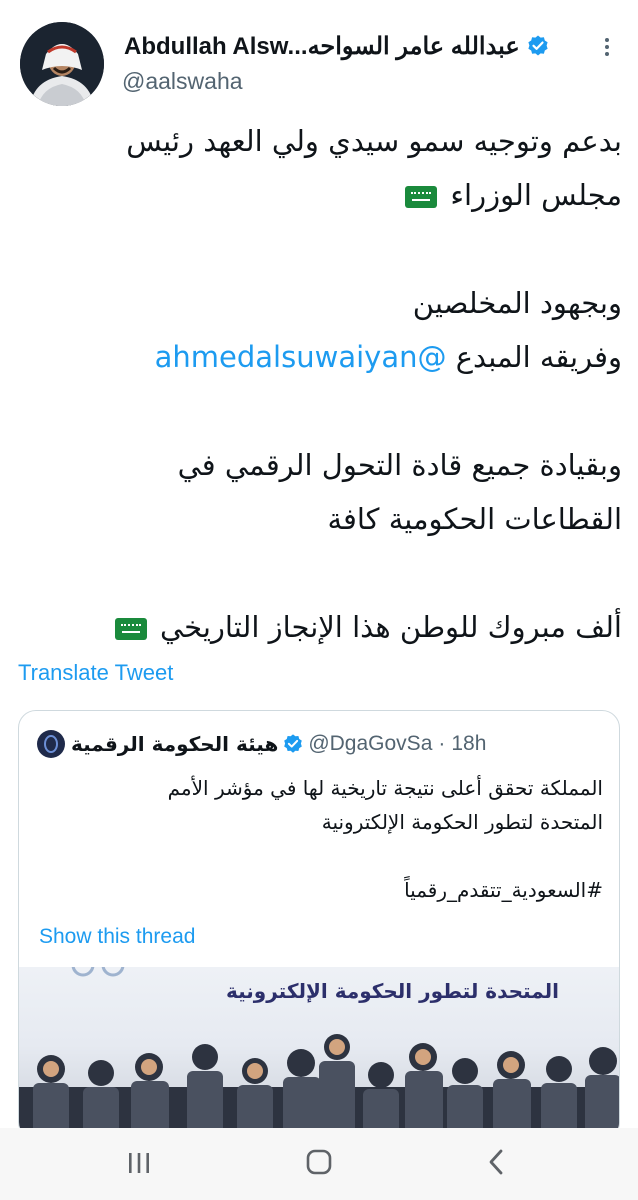 The width and height of the screenshot is (638, 1200). What do you see at coordinates (301, 357) in the screenshot?
I see `mention-link: @ahmedalsuwaiyan` at bounding box center [301, 357].